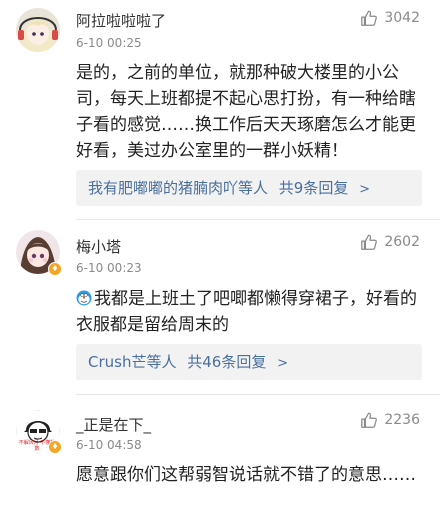 The width and height of the screenshot is (440, 520). I want to click on reply-count: 共46条回复, so click(227, 362).